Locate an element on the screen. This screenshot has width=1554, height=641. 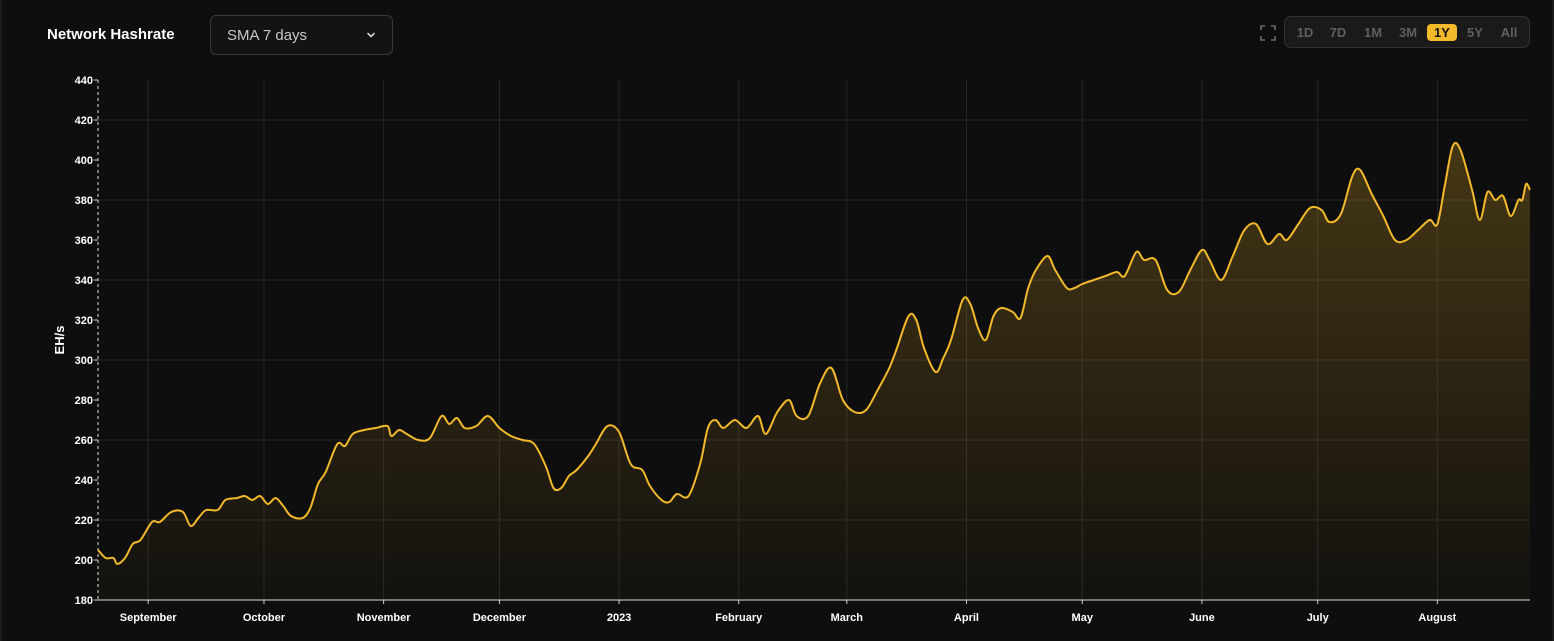
y-tick-label: 180 is located at coordinates (84, 601).